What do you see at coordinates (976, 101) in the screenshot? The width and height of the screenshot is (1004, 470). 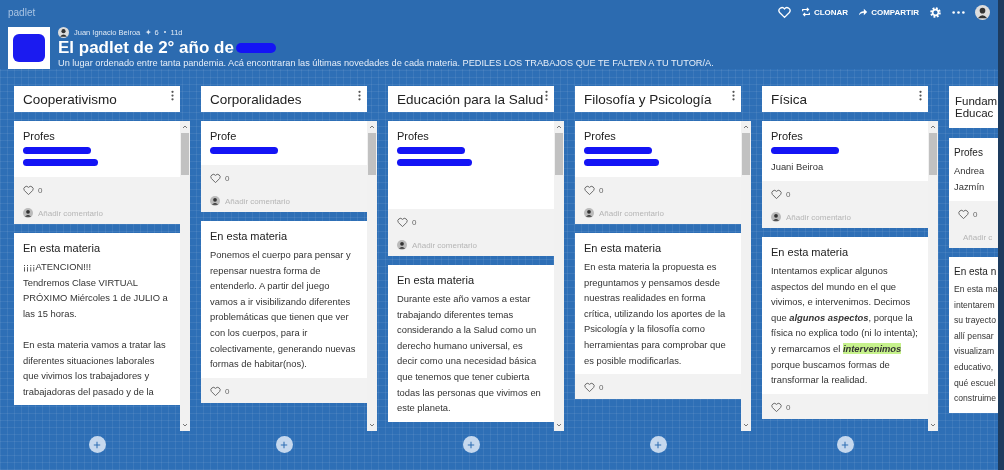 I see `column-title: Fundam` at bounding box center [976, 101].